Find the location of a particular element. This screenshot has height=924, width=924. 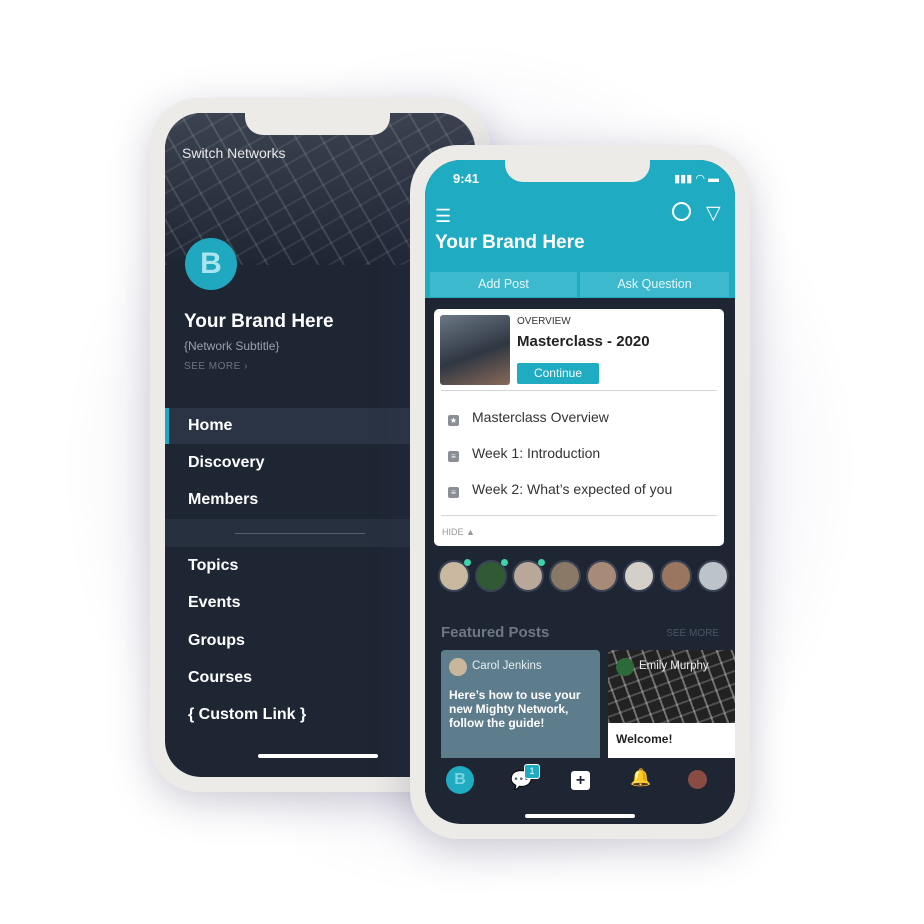

chat-badge: 1 is located at coordinates (532, 771).